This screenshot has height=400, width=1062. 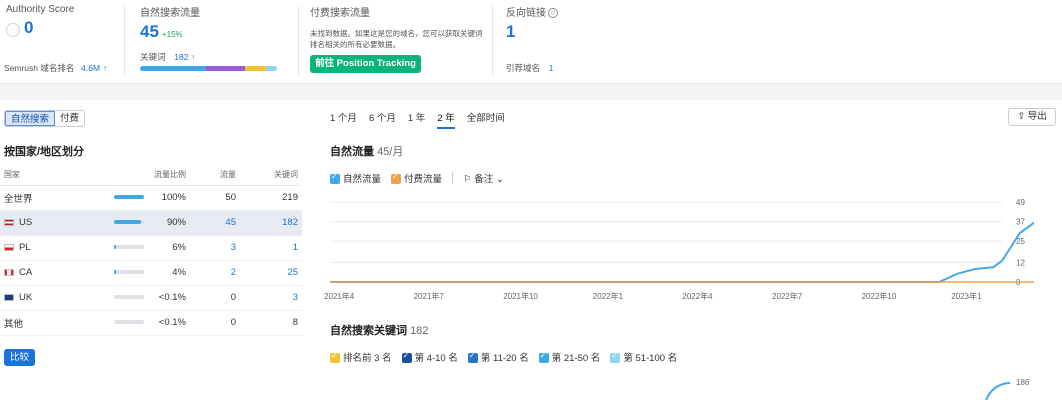 What do you see at coordinates (569, 357) in the screenshot?
I see `legend-21-50: 第 21-50 名` at bounding box center [569, 357].